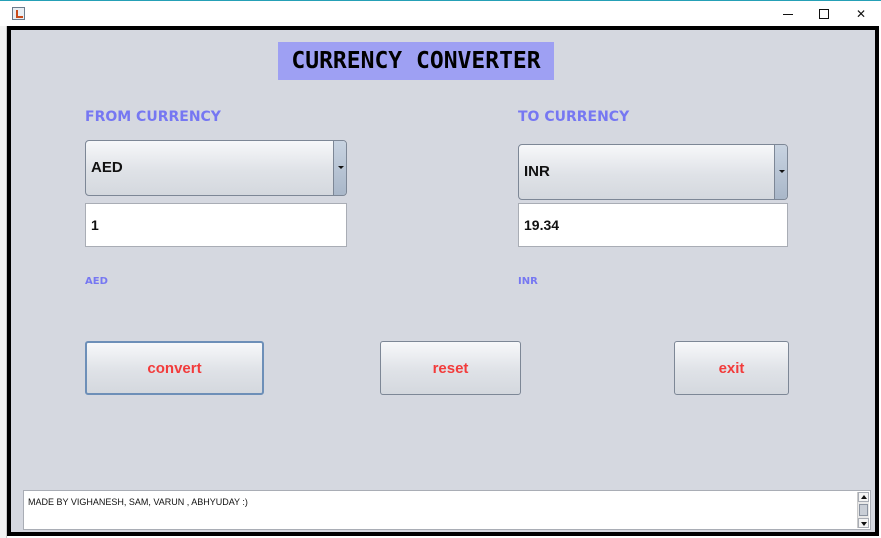 The height and width of the screenshot is (538, 881). Describe the element at coordinates (574, 117) in the screenshot. I see `to-currency-label: TO CURRENCY` at that location.